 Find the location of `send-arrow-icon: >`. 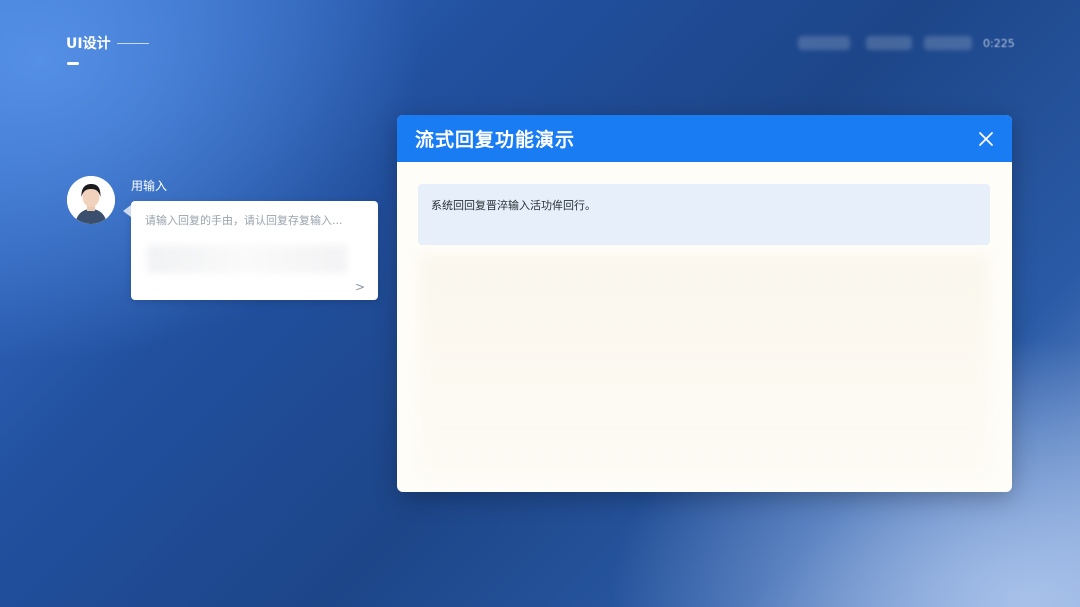

send-arrow-icon: > is located at coordinates (360, 287).